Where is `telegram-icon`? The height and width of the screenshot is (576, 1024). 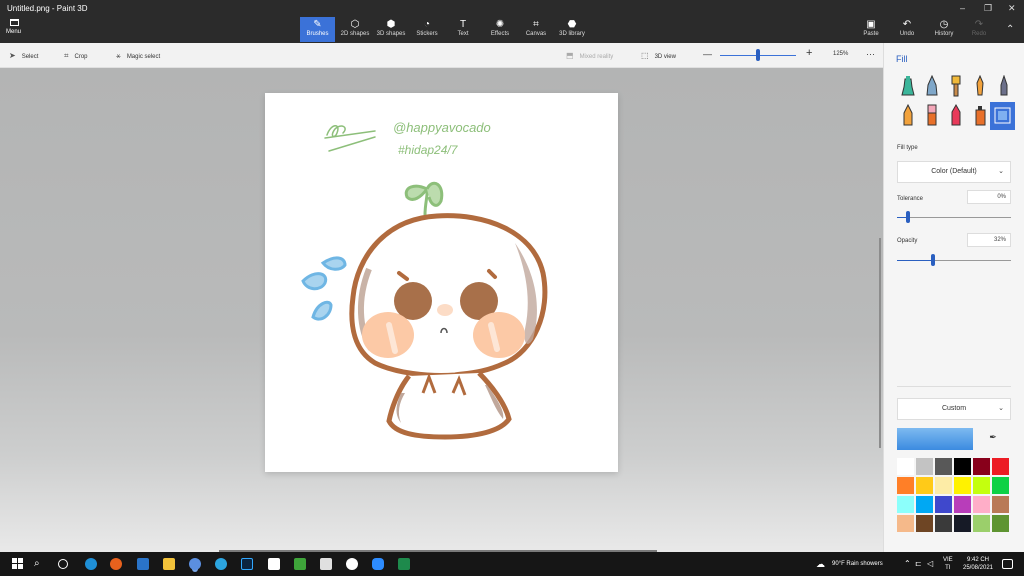
telegram-icon is located at coordinates (221, 564).